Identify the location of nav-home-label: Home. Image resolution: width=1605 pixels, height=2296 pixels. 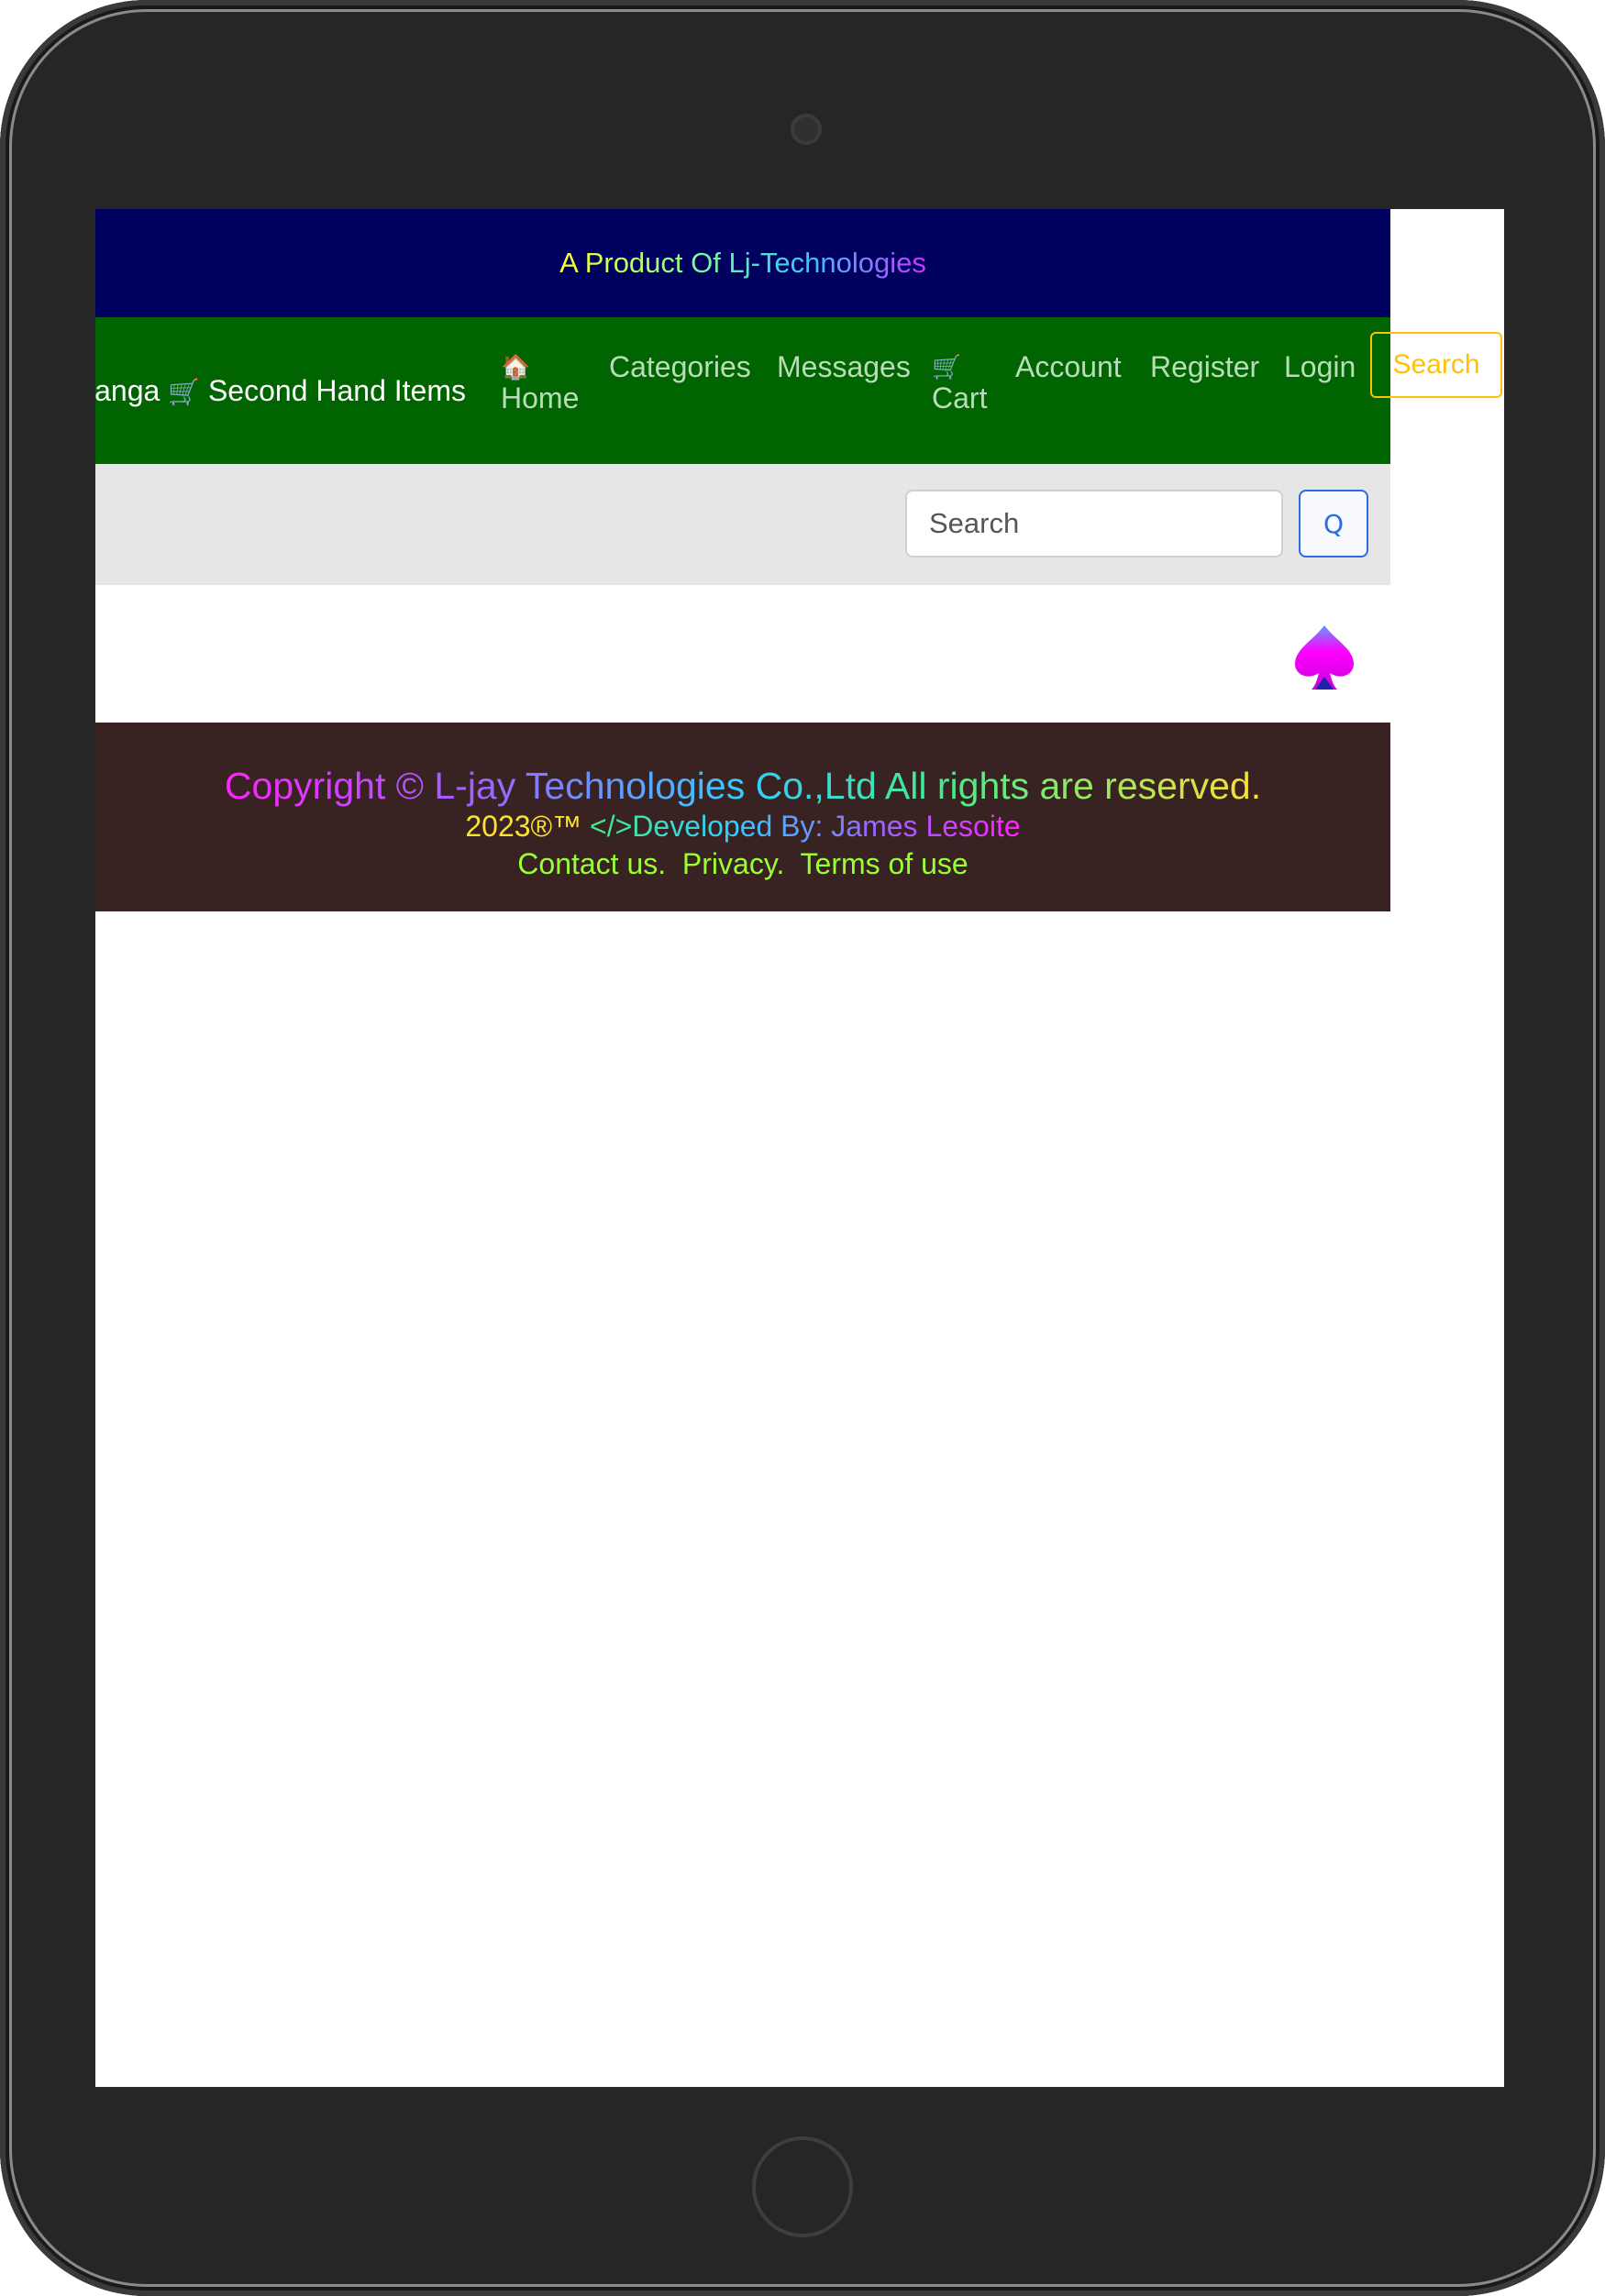
(540, 397).